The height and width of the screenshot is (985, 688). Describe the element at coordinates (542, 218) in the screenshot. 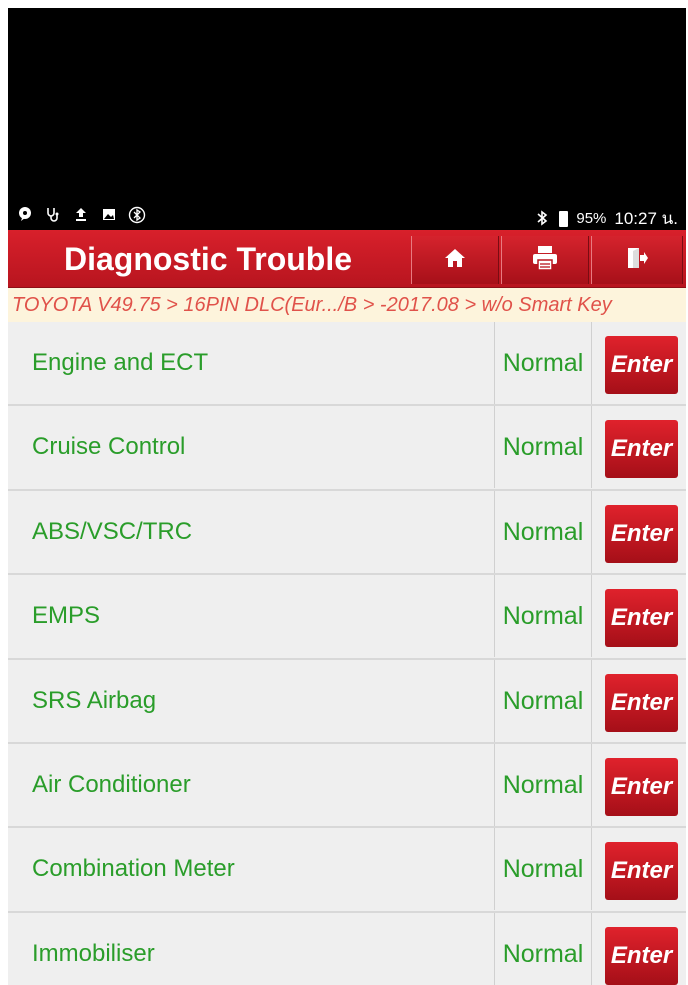

I see `bluetooth-icon` at that location.